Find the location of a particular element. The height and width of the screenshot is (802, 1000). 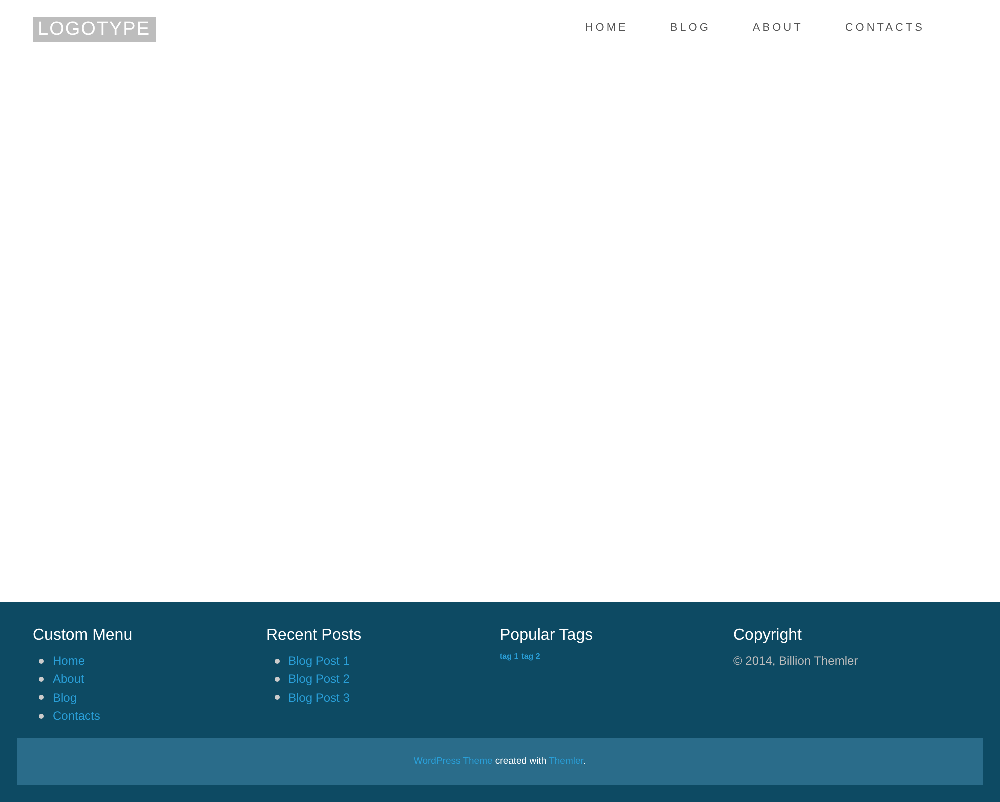

widget-title: Popular Tags is located at coordinates (547, 636).